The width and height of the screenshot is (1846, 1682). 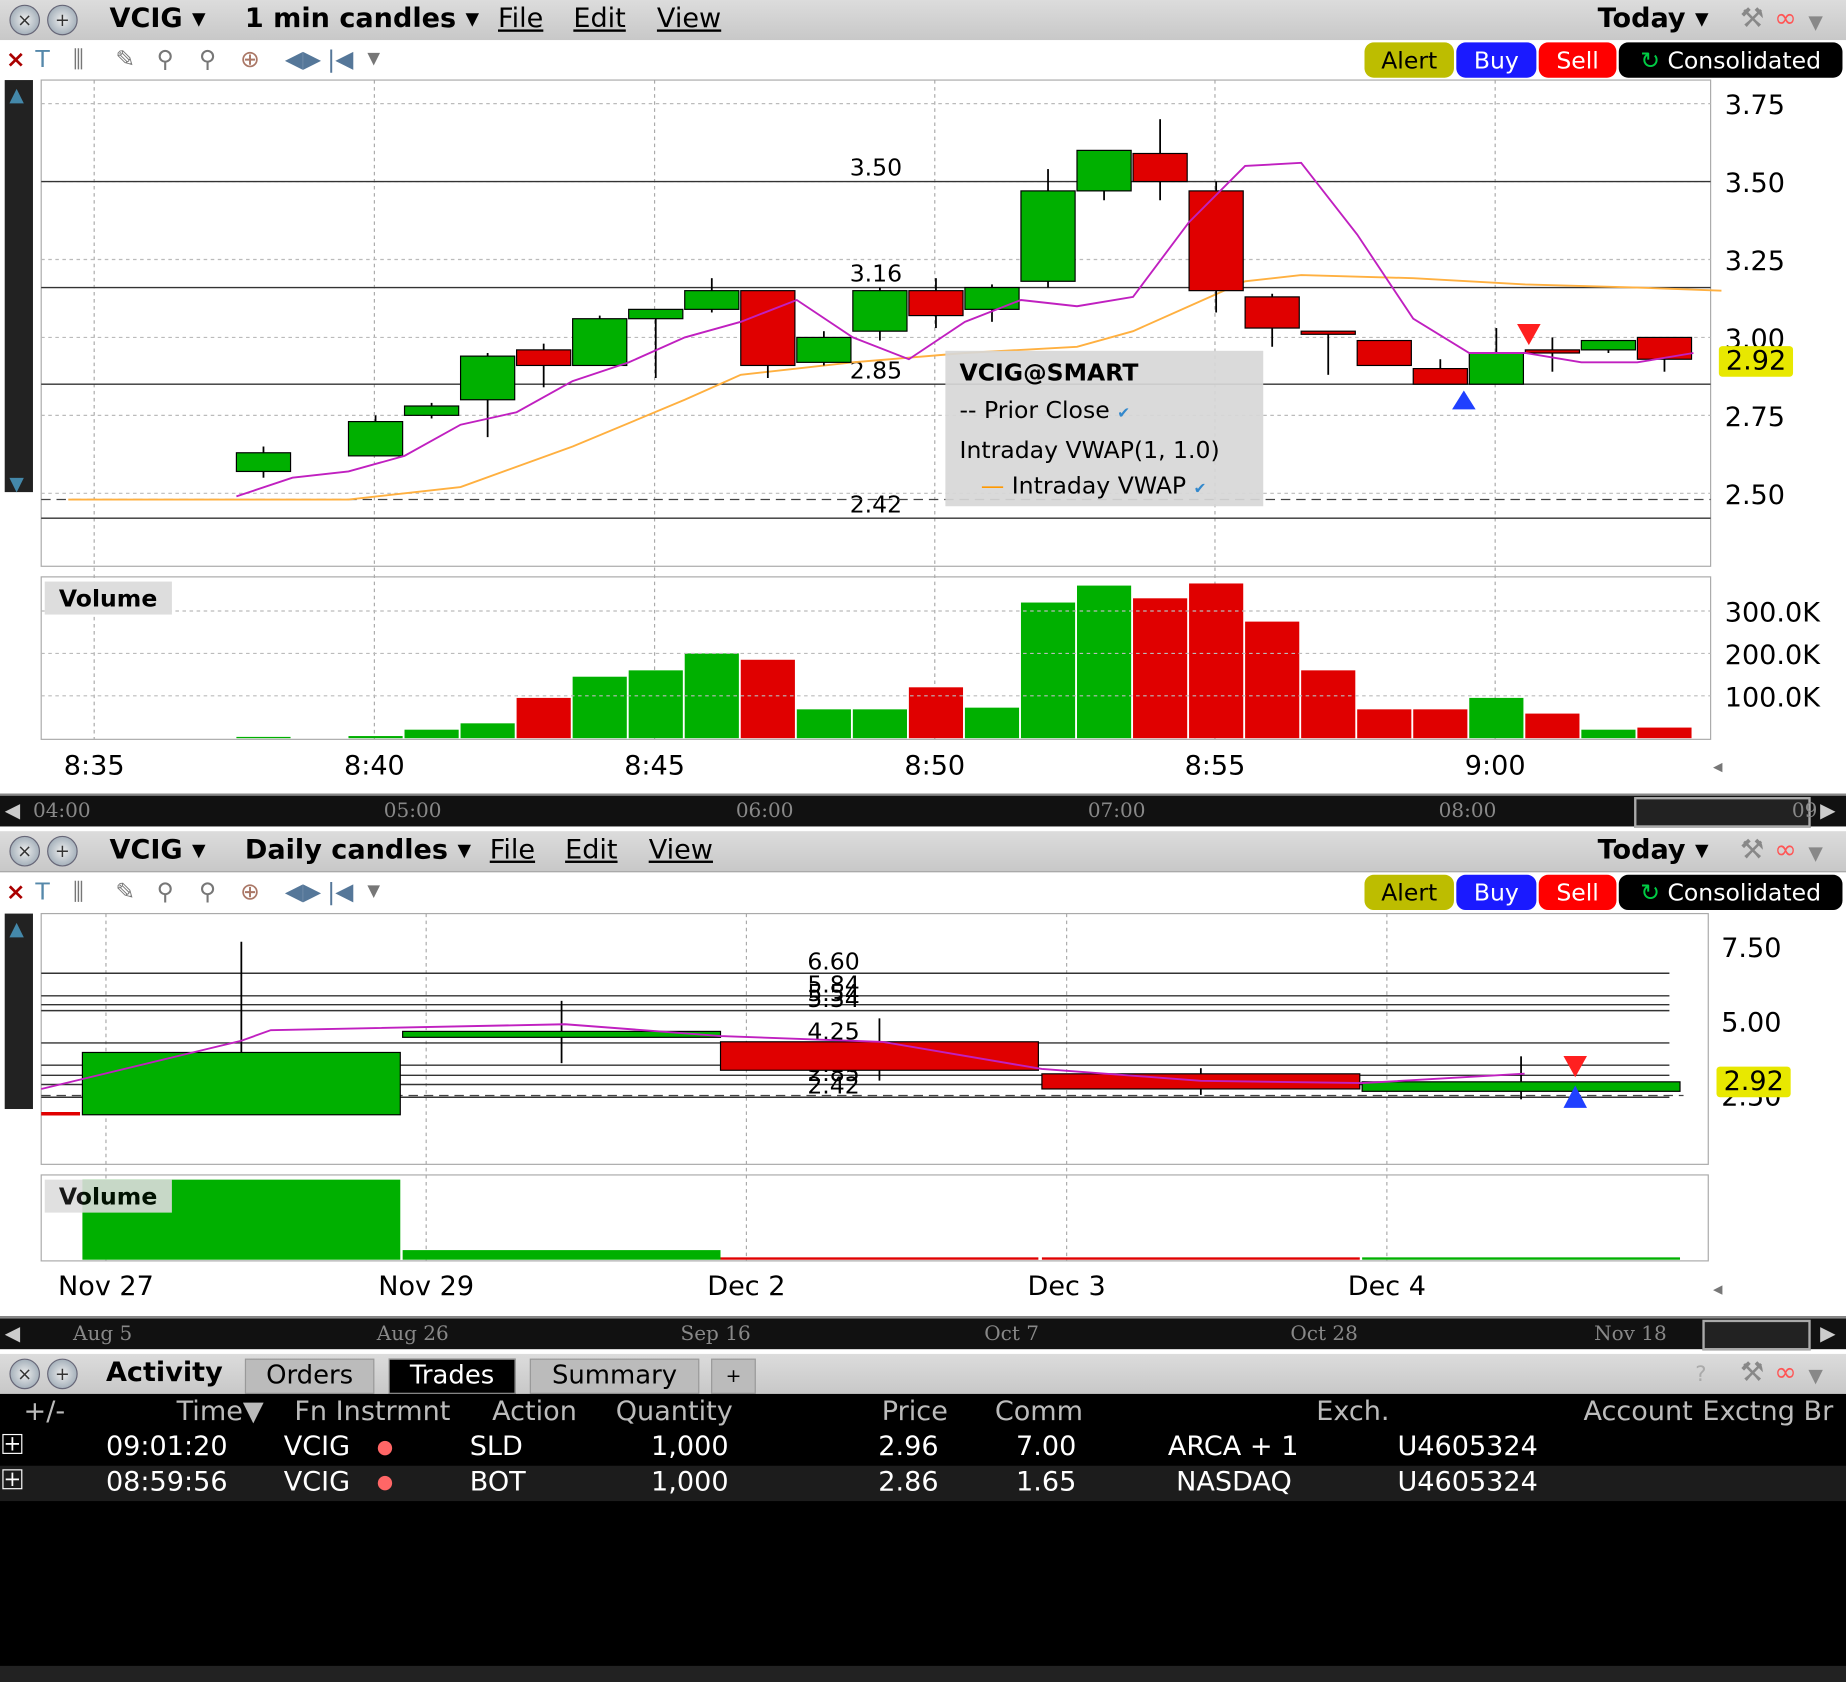 I want to click on interval-selector: 1 min candles ▾, so click(x=362, y=19).